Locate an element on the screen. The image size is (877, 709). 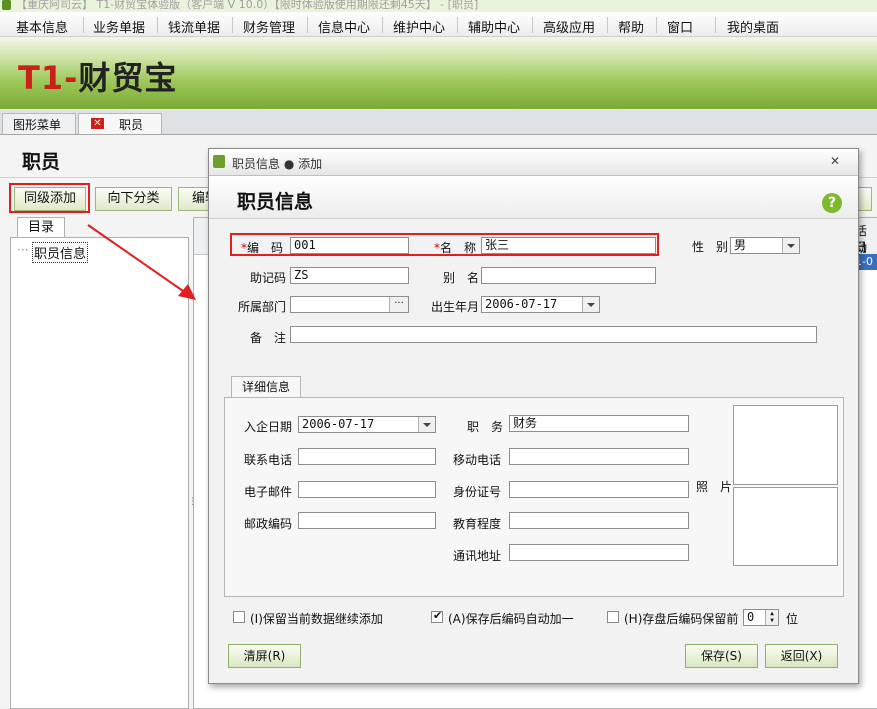
keep-prefix-label: (H)存盘后编码保留前 is located at coordinates (681, 619).